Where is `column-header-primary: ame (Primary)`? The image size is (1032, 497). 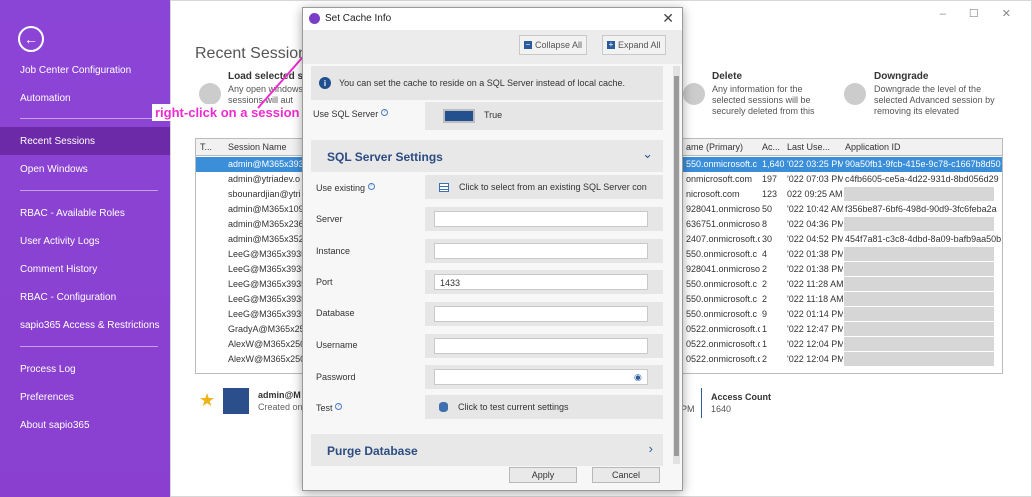
column-header-primary: ame (Primary) is located at coordinates (714, 147).